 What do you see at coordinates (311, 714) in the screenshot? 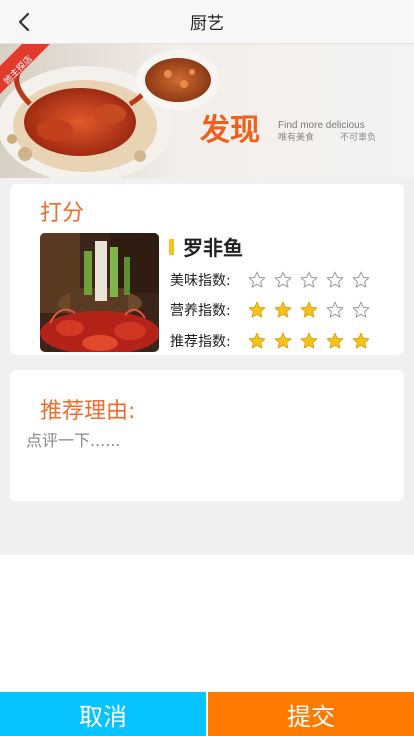
I see `submit-button: 提交` at bounding box center [311, 714].